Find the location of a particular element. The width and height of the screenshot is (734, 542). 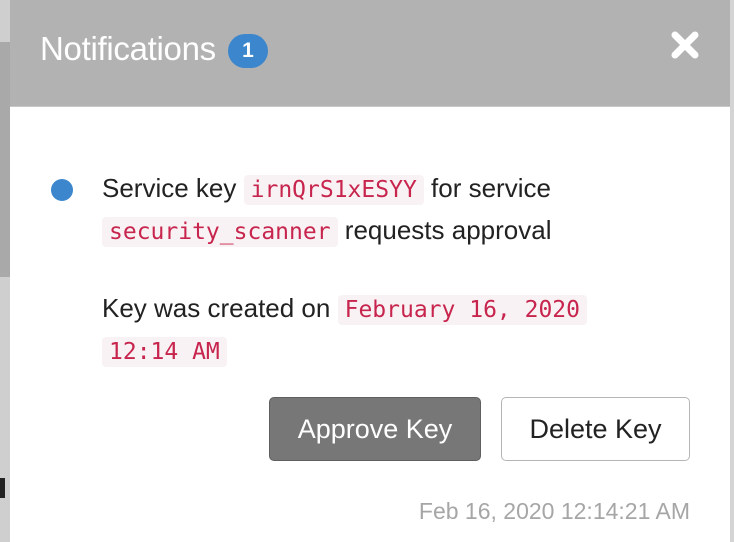

close-button is located at coordinates (685, 45).